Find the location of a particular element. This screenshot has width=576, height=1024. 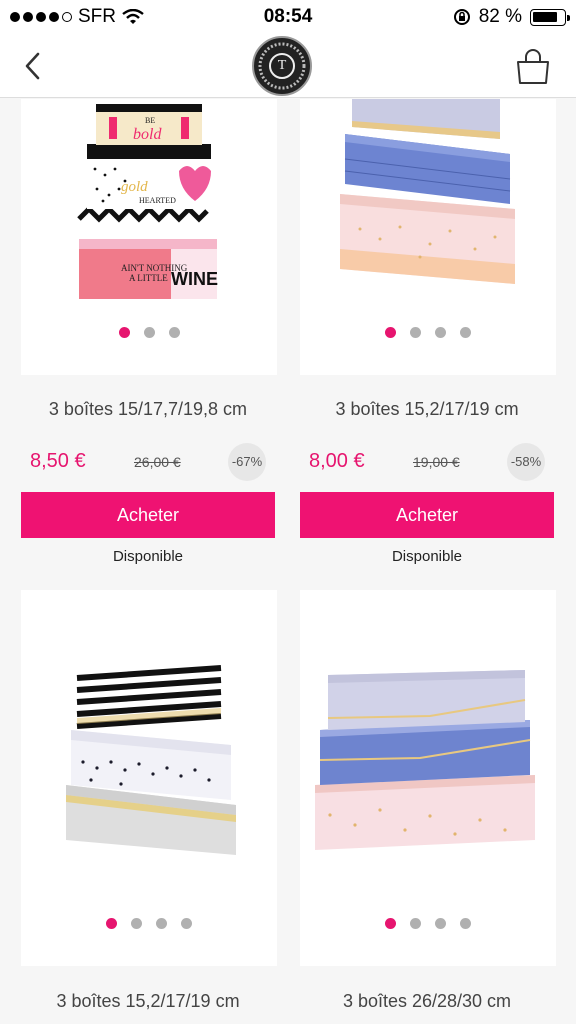

box-text-bold: bold is located at coordinates (147, 134).